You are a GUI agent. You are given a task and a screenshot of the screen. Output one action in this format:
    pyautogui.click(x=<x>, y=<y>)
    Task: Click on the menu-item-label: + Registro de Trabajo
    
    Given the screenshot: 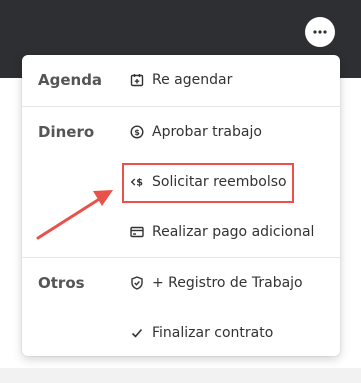 What is the action you would take?
    pyautogui.click(x=227, y=283)
    